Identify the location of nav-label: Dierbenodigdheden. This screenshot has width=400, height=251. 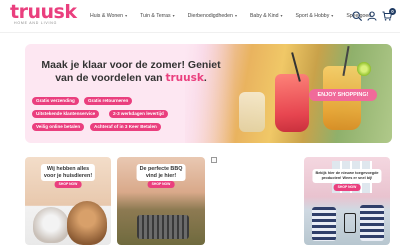
(210, 16).